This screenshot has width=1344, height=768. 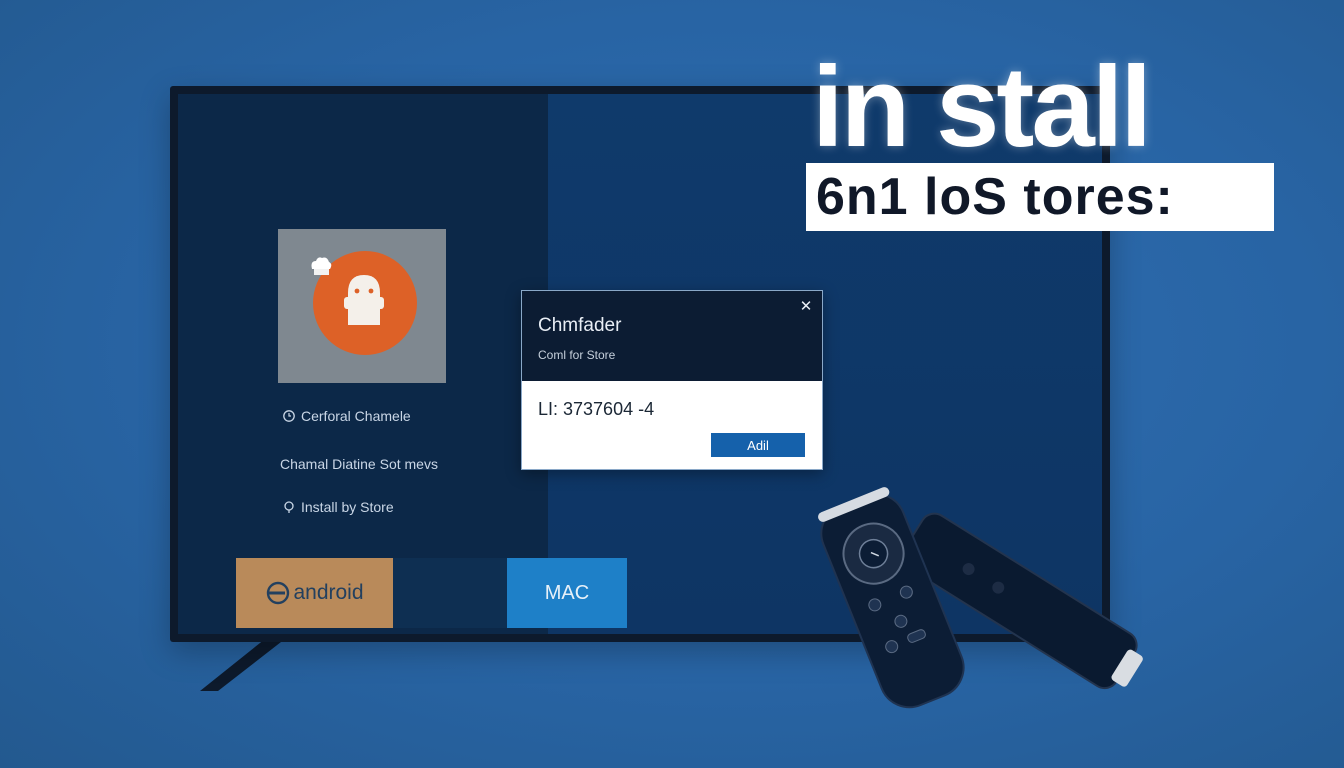 I want to click on sidebar-item-description: Chamal Diatine Sot mevs, so click(x=359, y=464).